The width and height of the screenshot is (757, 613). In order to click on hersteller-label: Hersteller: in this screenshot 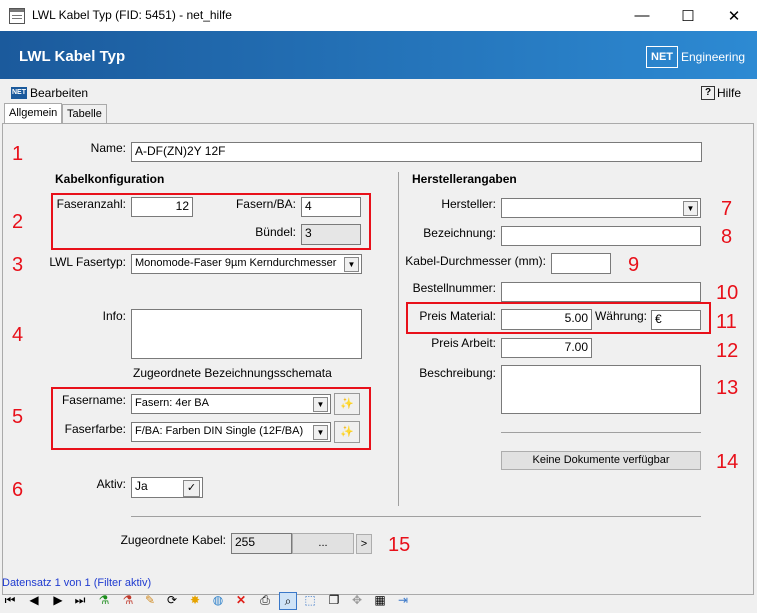, I will do `click(468, 204)`.